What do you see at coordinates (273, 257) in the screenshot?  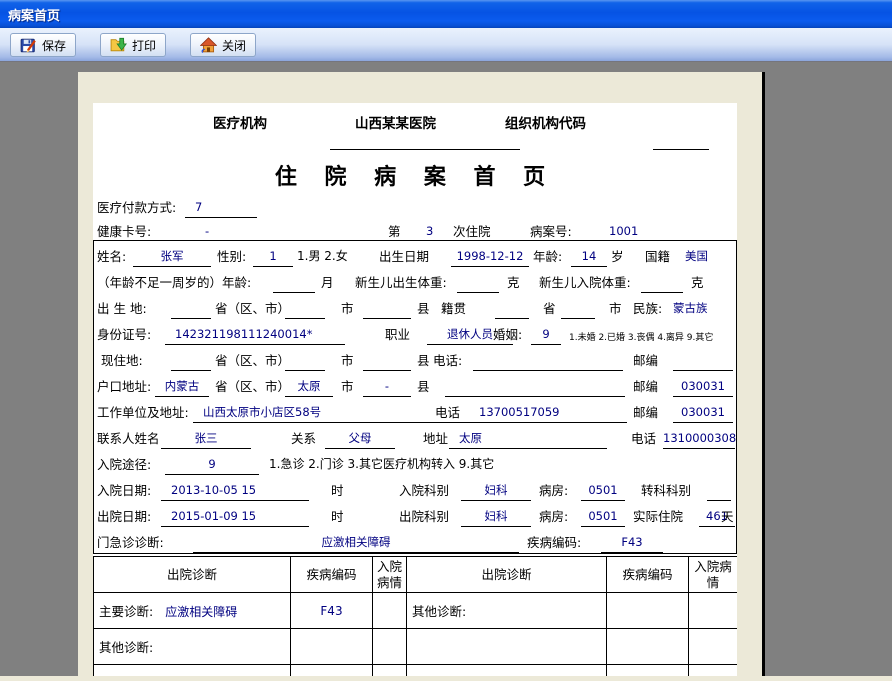 I see `field-value: 1` at bounding box center [273, 257].